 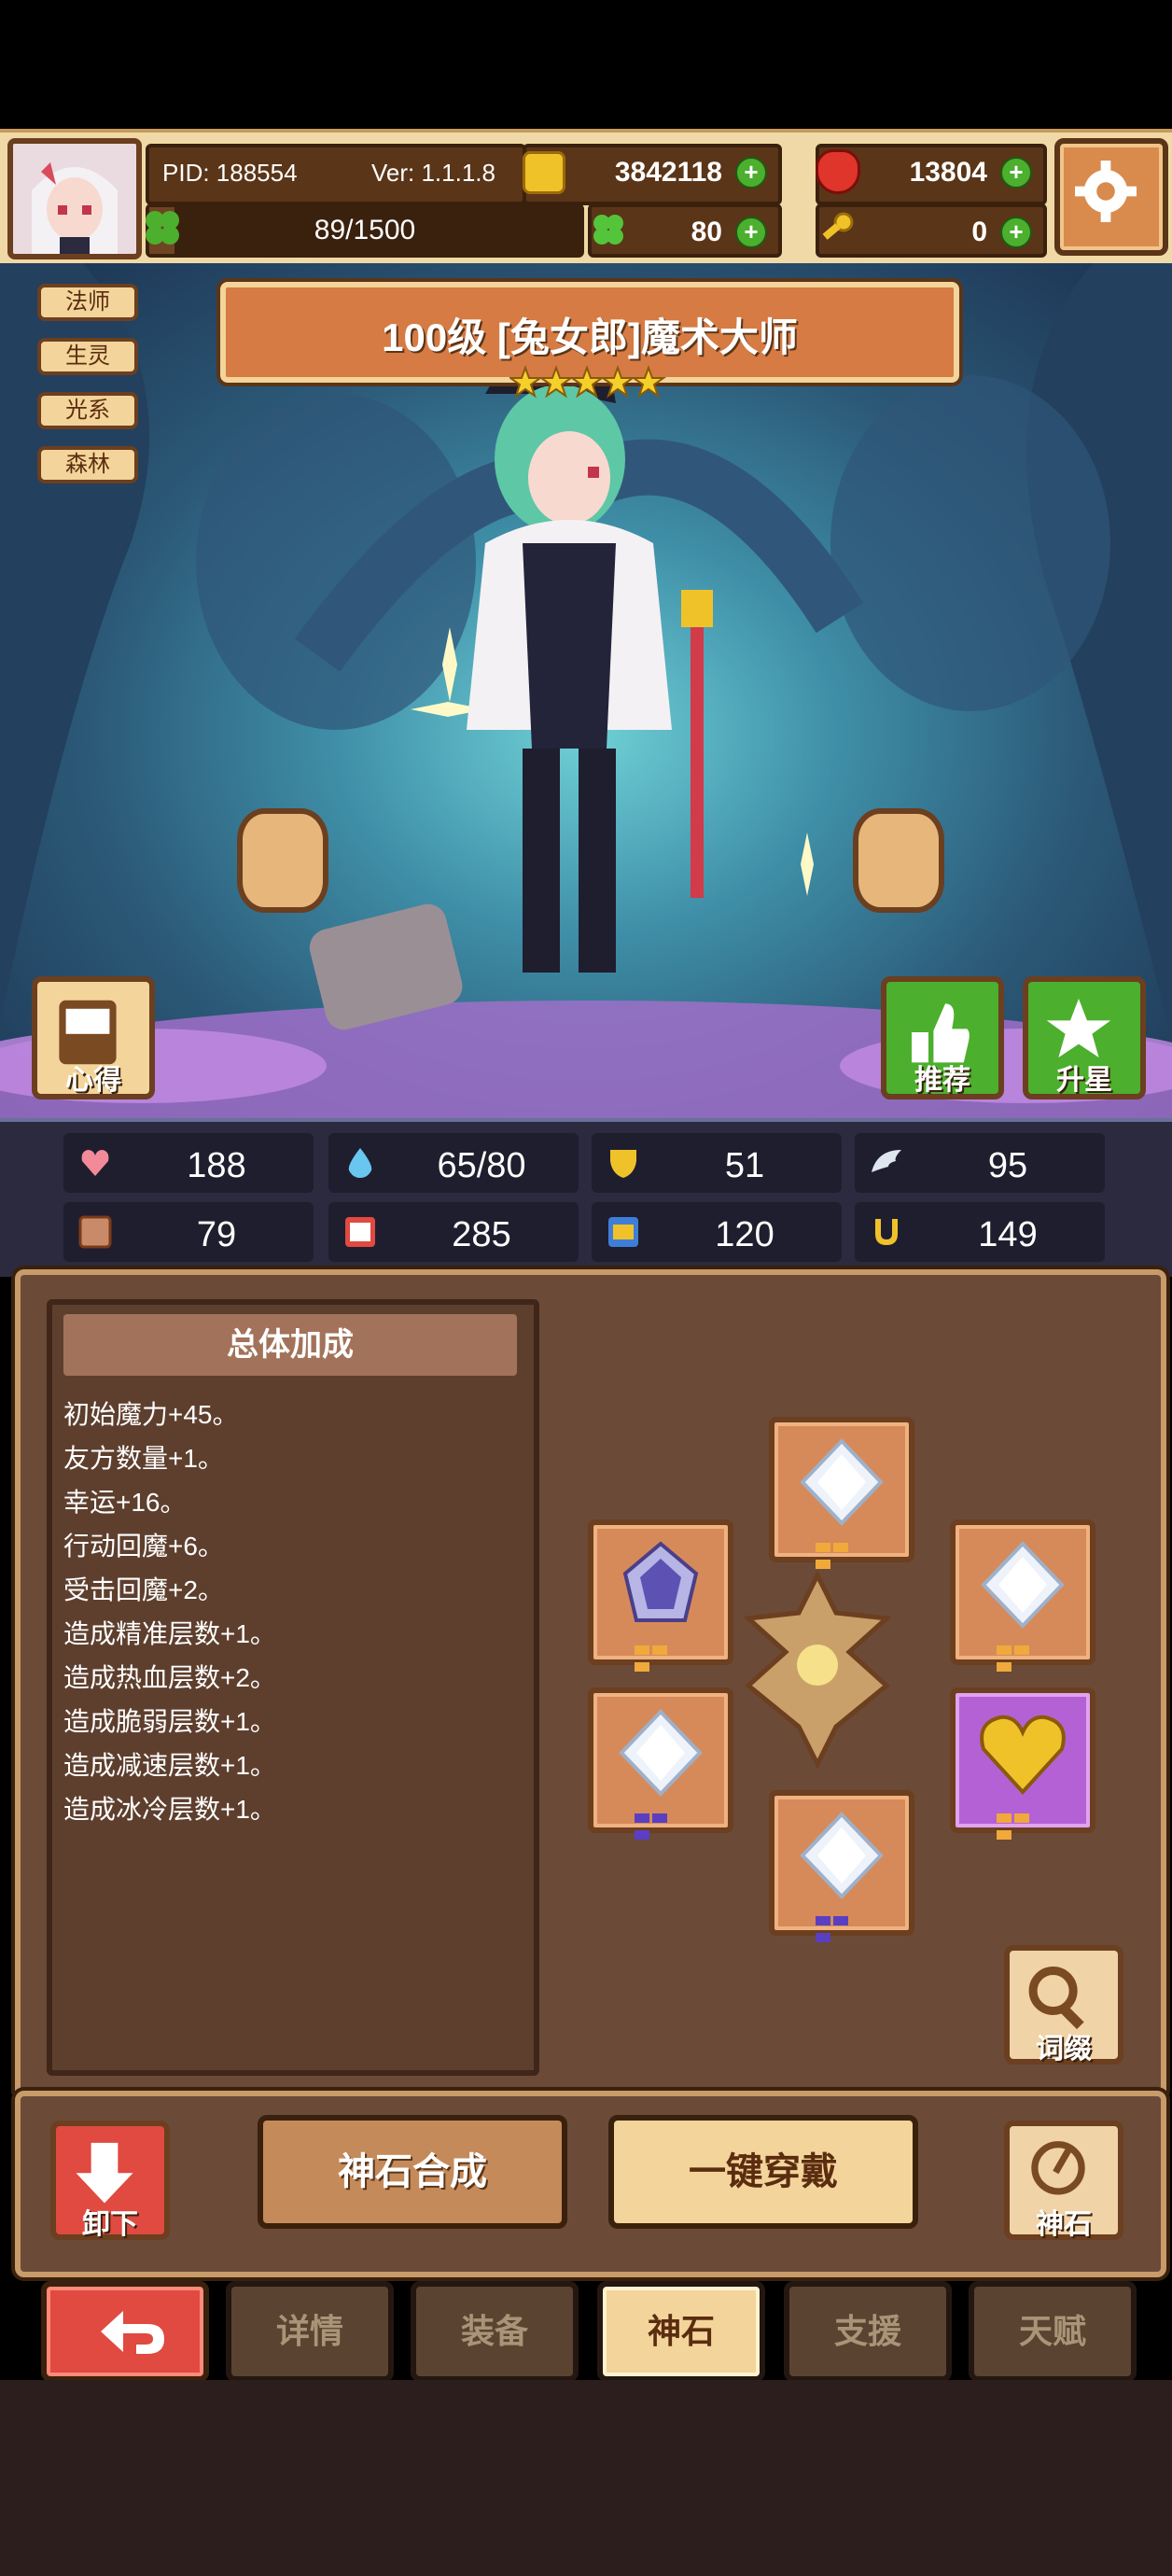 I want to click on notes-label: 心得, so click(x=93, y=1080).